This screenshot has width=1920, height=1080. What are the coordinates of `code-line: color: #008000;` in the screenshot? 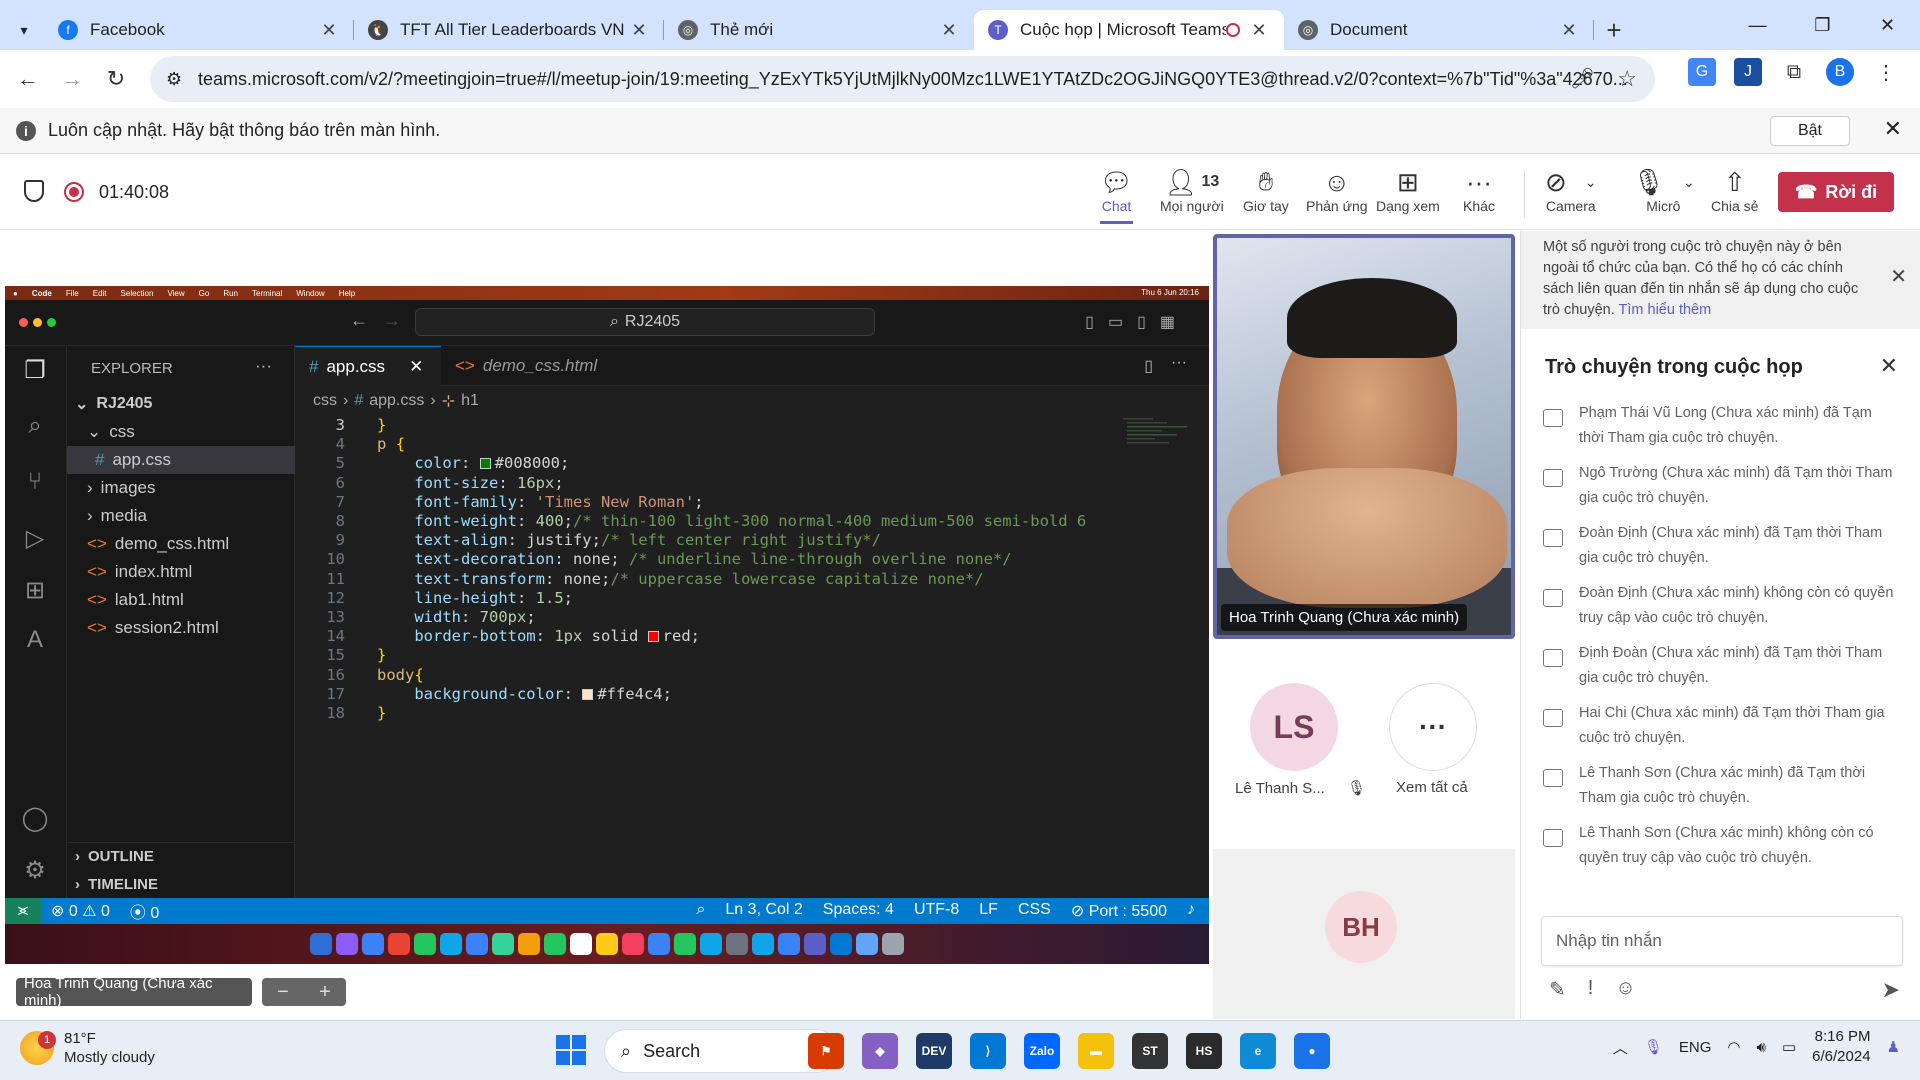 It's located at (473, 463).